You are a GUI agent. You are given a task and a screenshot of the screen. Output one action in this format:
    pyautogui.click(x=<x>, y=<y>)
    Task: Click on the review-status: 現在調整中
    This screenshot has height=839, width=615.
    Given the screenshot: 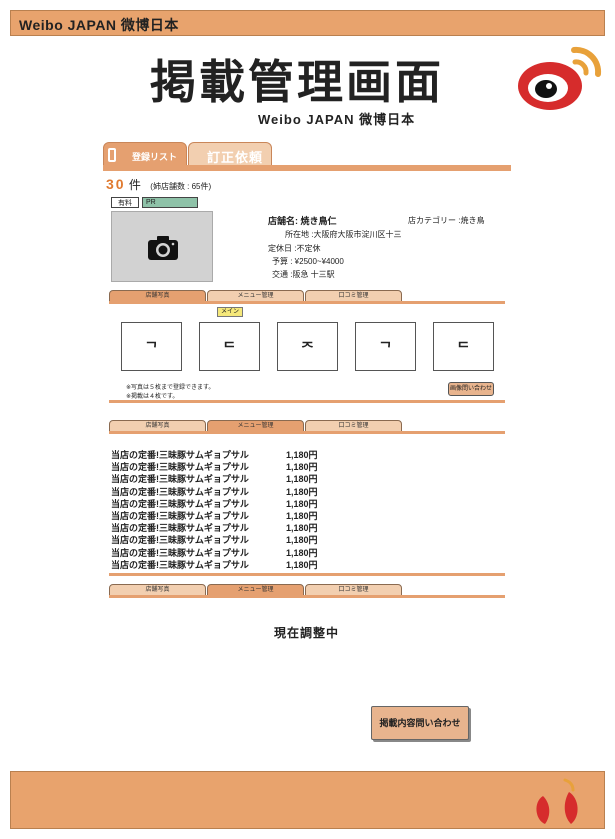 What is the action you would take?
    pyautogui.click(x=307, y=633)
    